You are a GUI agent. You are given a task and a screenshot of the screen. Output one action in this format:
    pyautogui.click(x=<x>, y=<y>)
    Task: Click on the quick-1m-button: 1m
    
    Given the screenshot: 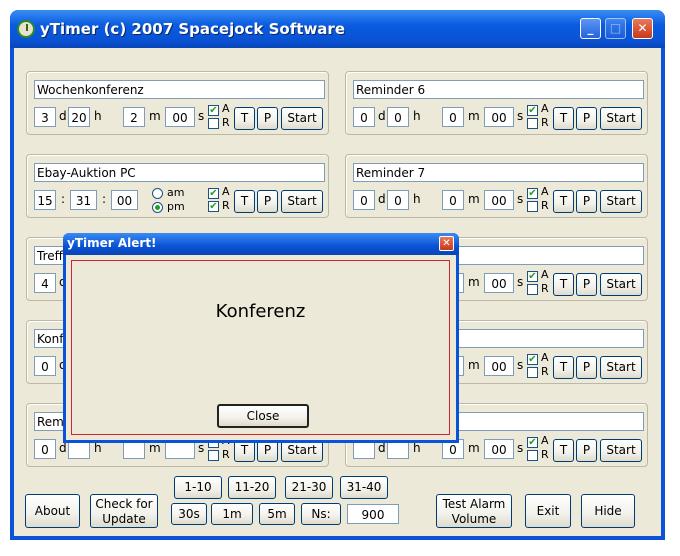 What is the action you would take?
    pyautogui.click(x=232, y=514)
    